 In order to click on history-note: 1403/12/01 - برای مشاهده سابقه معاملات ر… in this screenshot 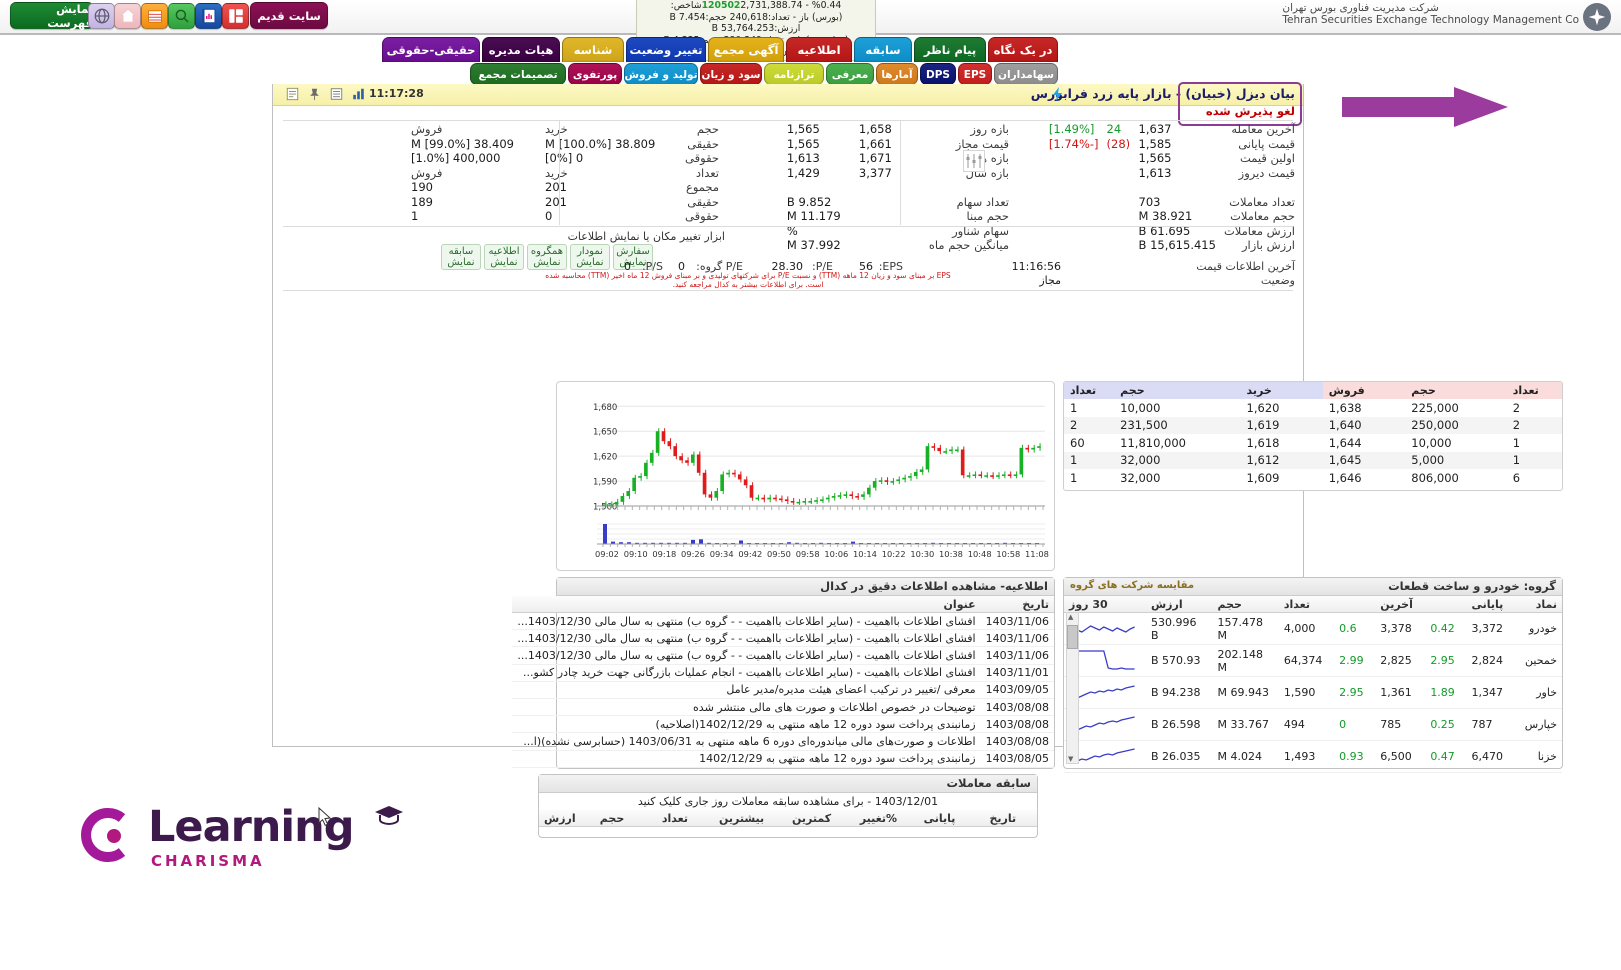, I will do `click(788, 801)`.